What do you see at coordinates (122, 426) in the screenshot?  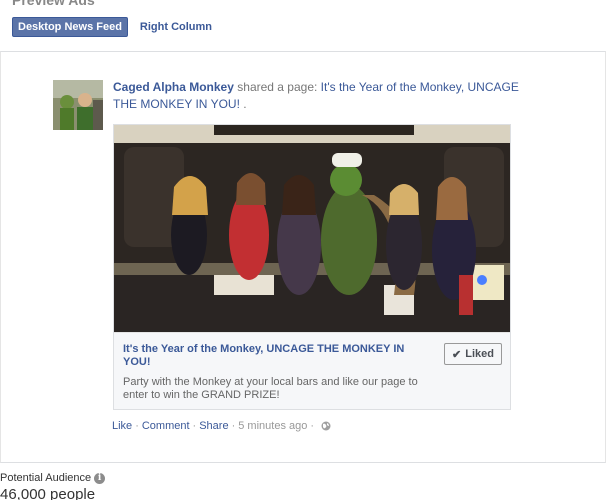 I see `like-link: Like` at bounding box center [122, 426].